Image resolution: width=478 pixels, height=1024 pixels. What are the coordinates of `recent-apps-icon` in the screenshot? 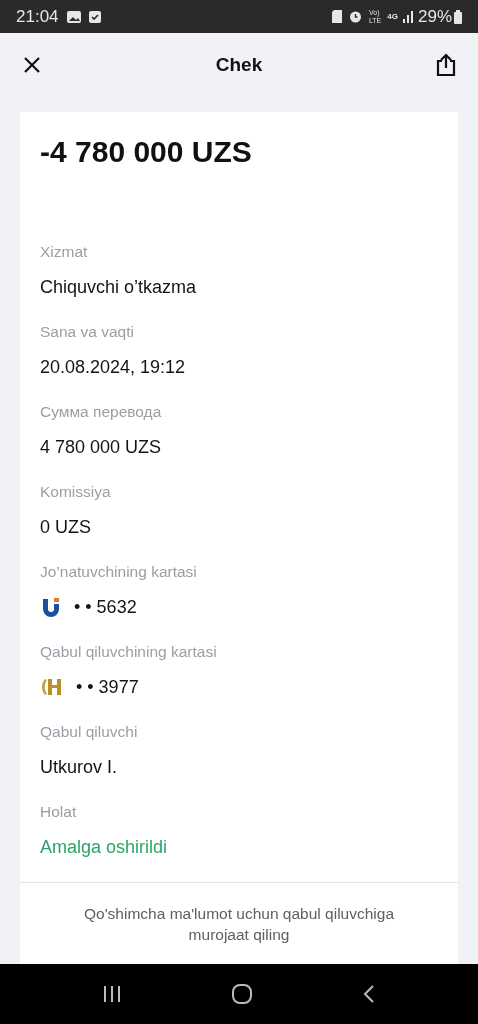 It's located at (112, 994).